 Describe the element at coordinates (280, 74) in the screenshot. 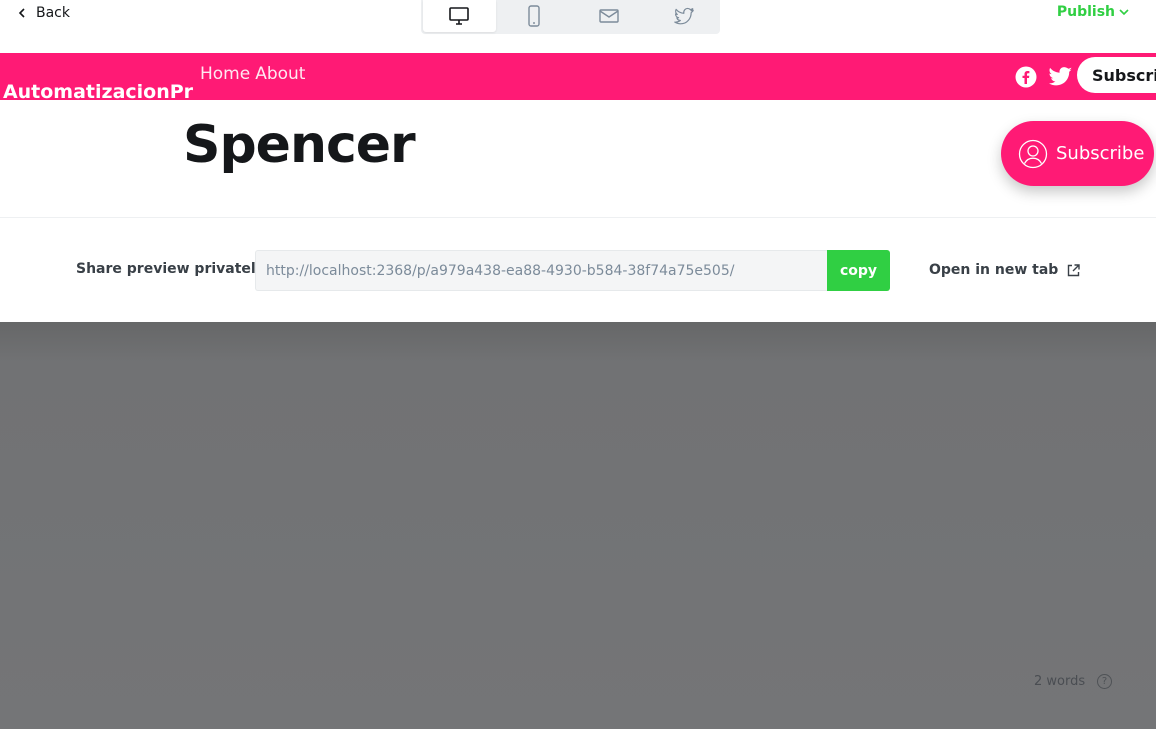

I see `nav-link-about: About` at that location.